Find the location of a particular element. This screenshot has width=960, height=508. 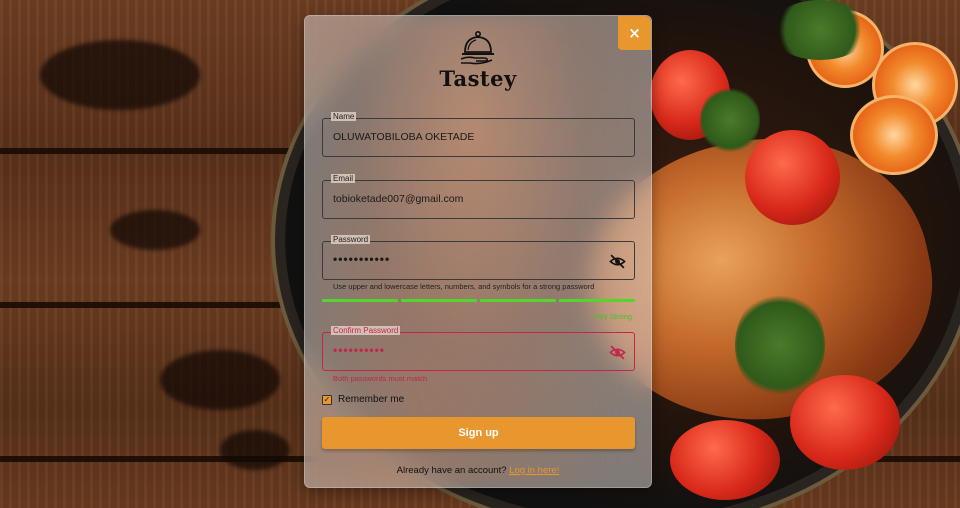

brand-name: Tastey is located at coordinates (478, 78).